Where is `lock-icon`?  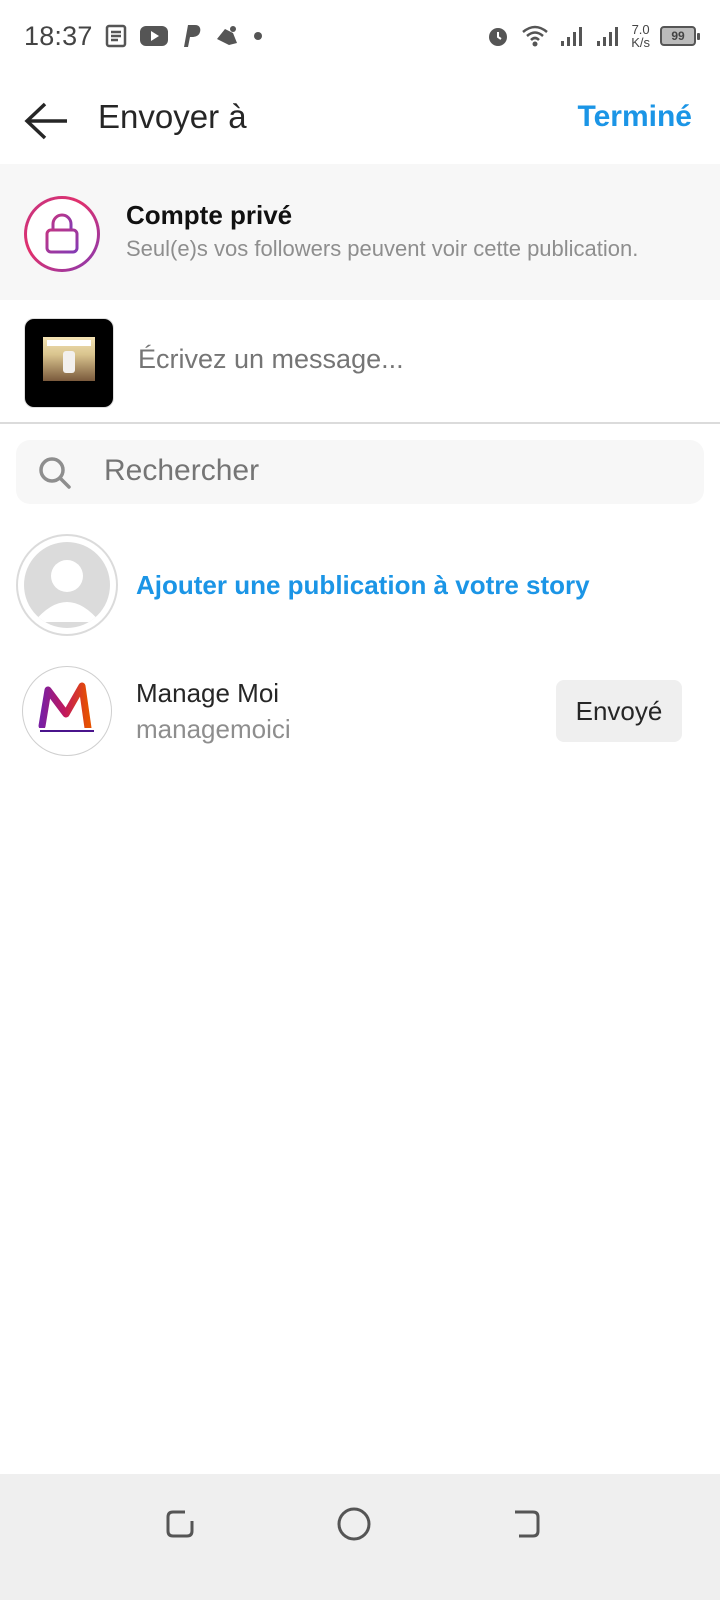
lock-icon is located at coordinates (62, 234).